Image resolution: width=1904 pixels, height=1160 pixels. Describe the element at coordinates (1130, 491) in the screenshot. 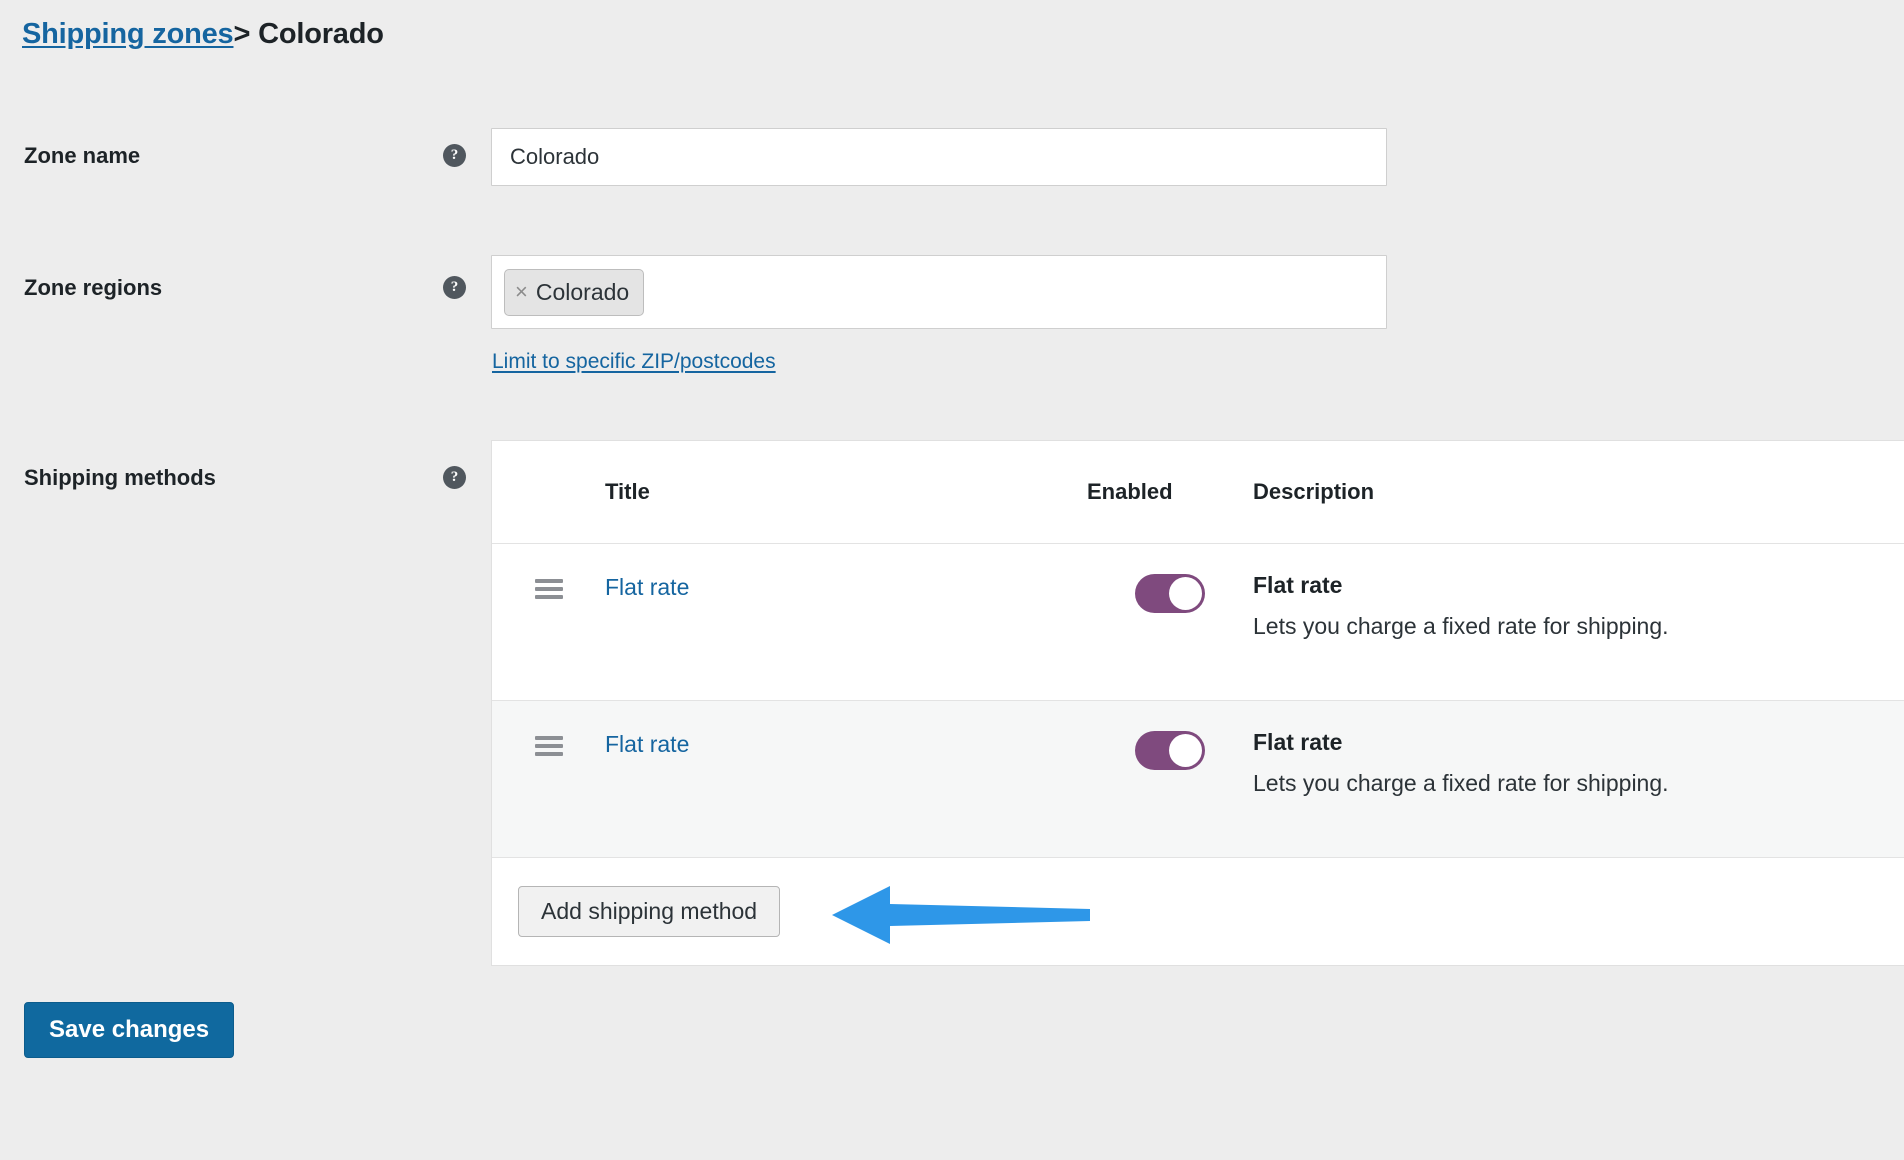

I see `column-header-enabled: Enabled` at that location.